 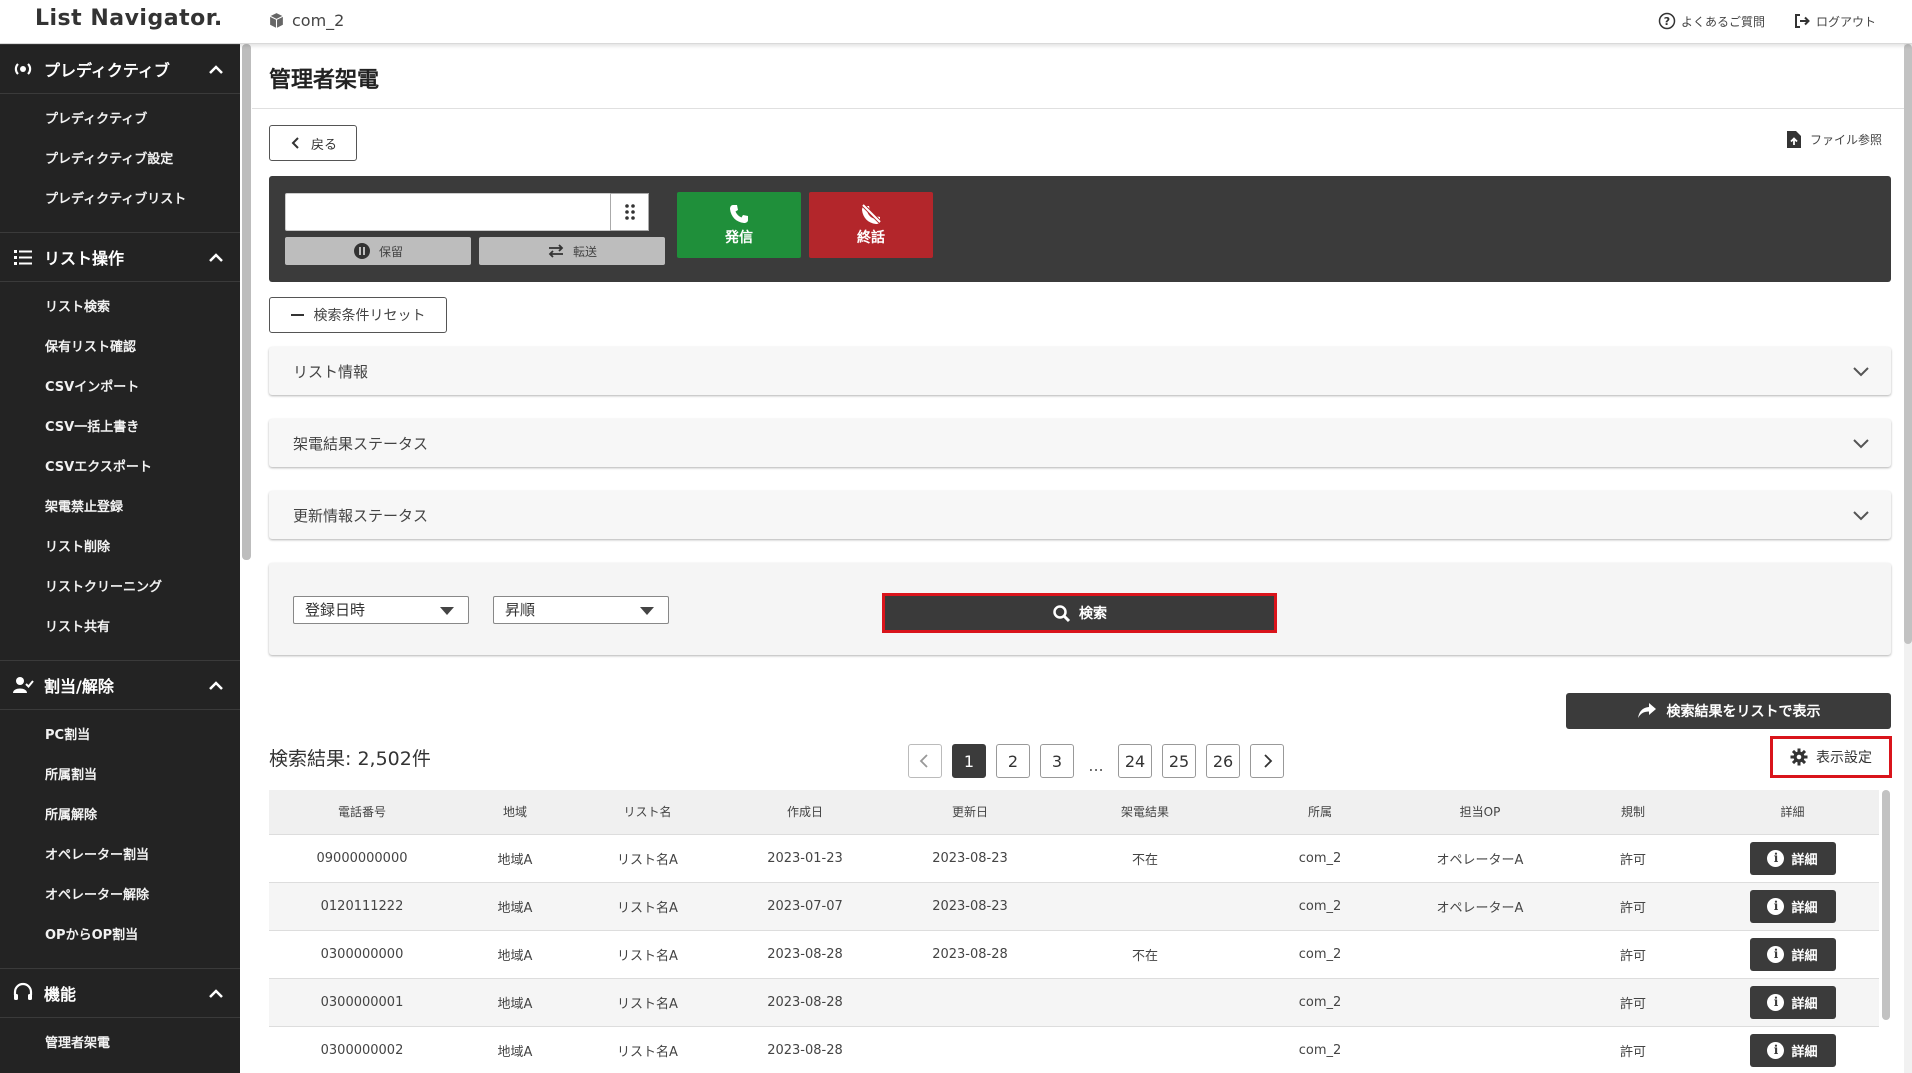 What do you see at coordinates (1480, 1002) in the screenshot?
I see `cell-operator` at bounding box center [1480, 1002].